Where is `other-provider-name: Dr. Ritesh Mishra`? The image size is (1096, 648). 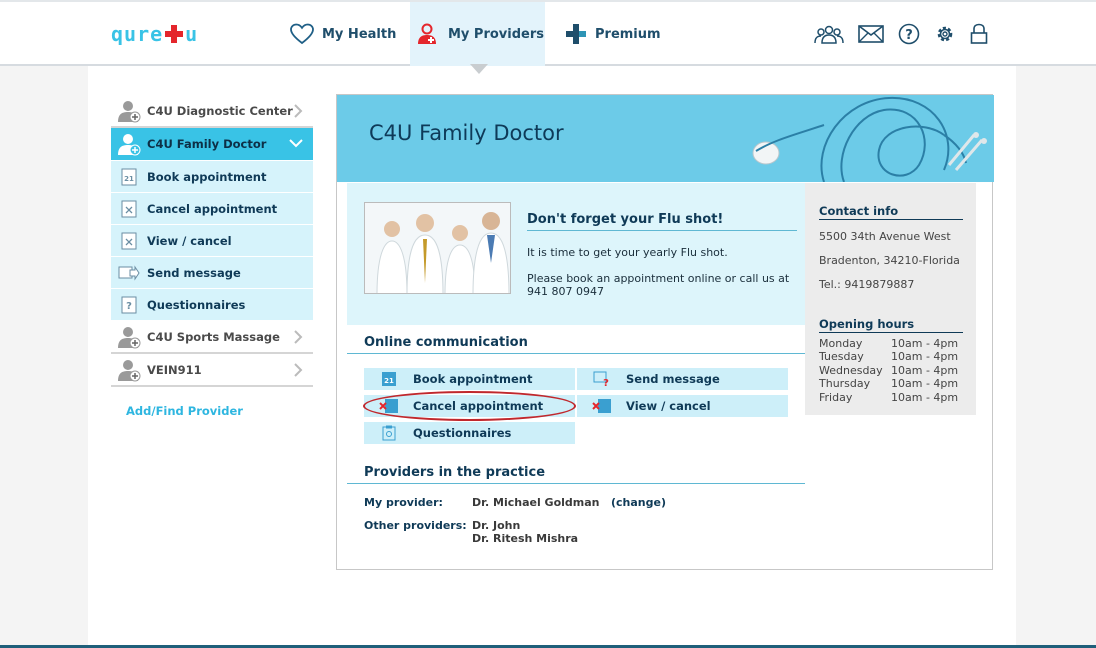
other-provider-name: Dr. Ritesh Mishra is located at coordinates (525, 538).